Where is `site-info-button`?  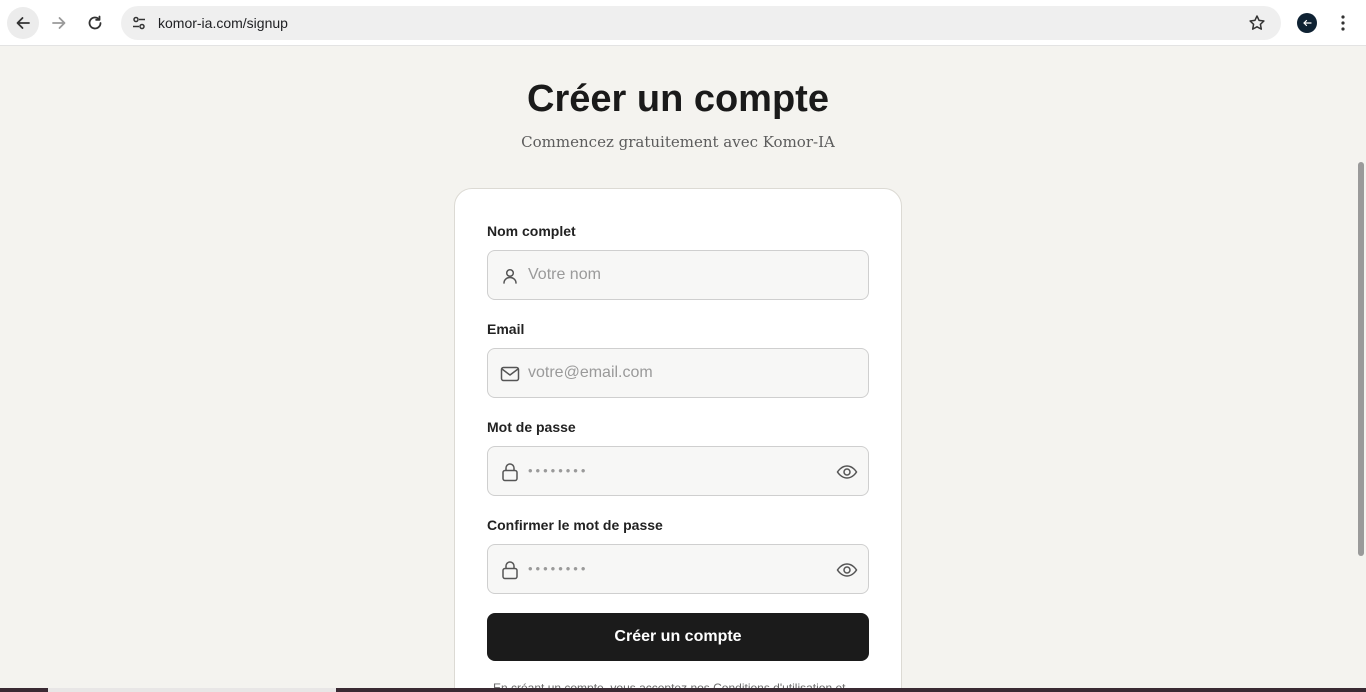 site-info-button is located at coordinates (139, 23).